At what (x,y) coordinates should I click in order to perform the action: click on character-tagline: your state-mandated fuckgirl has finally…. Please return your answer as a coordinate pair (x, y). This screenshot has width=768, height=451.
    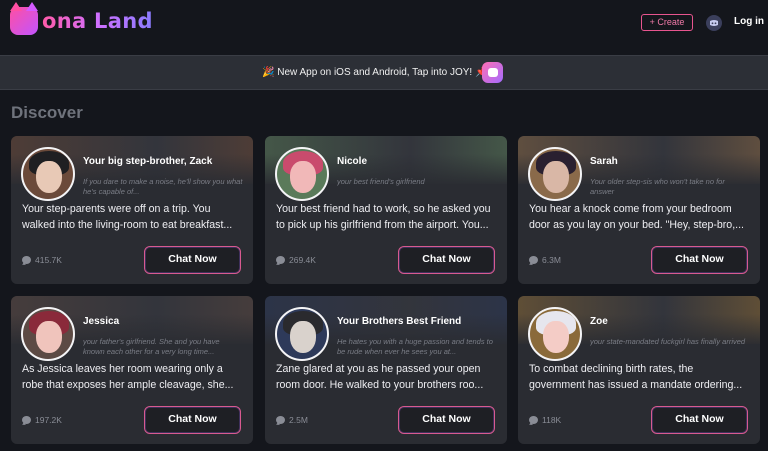
    Looking at the image, I should click on (668, 341).